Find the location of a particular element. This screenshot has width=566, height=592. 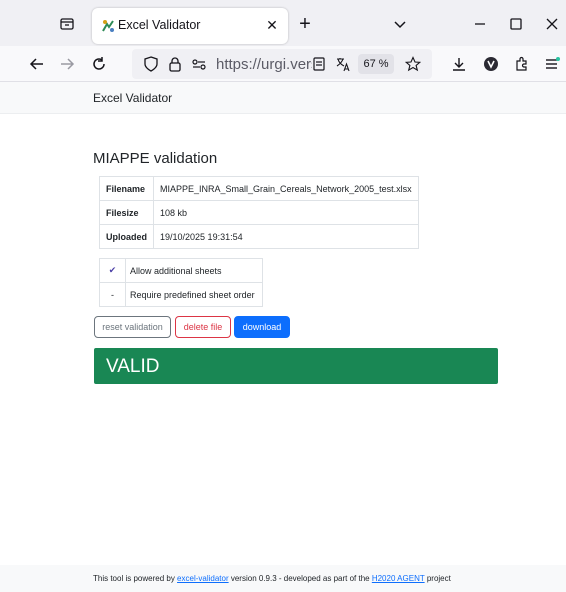

file-info-key: Uploaded is located at coordinates (126, 236).